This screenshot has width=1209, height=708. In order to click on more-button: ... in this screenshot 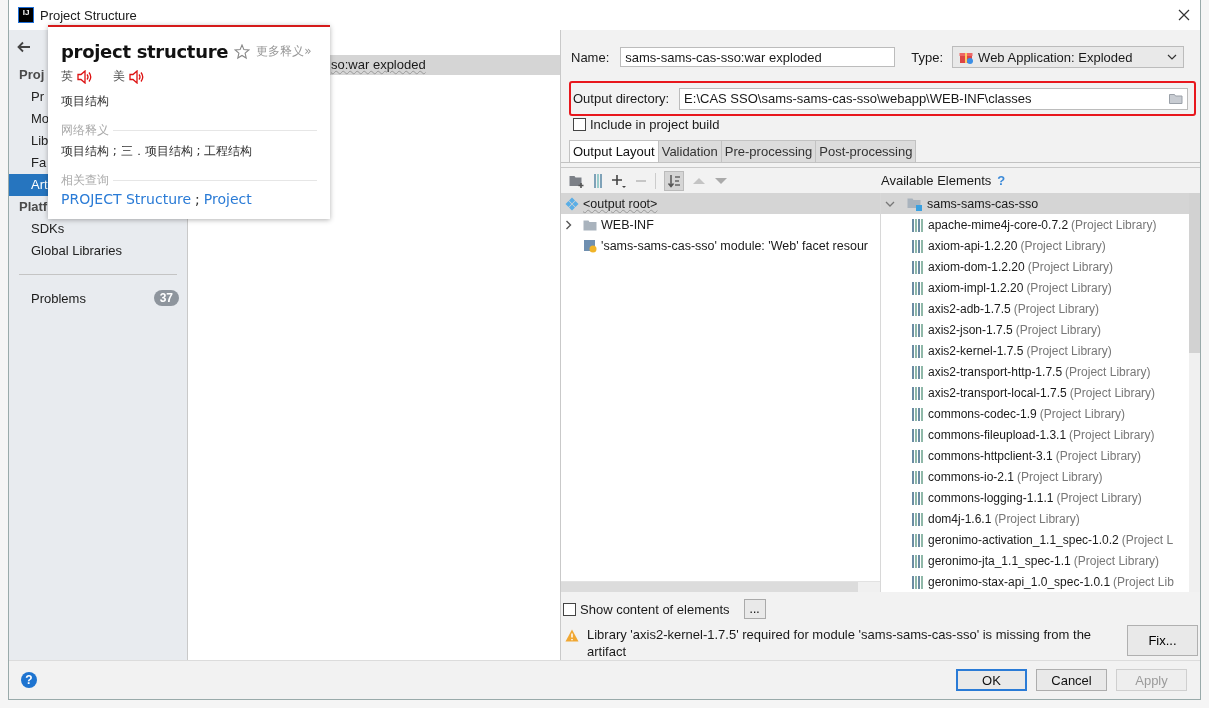, I will do `click(754, 609)`.